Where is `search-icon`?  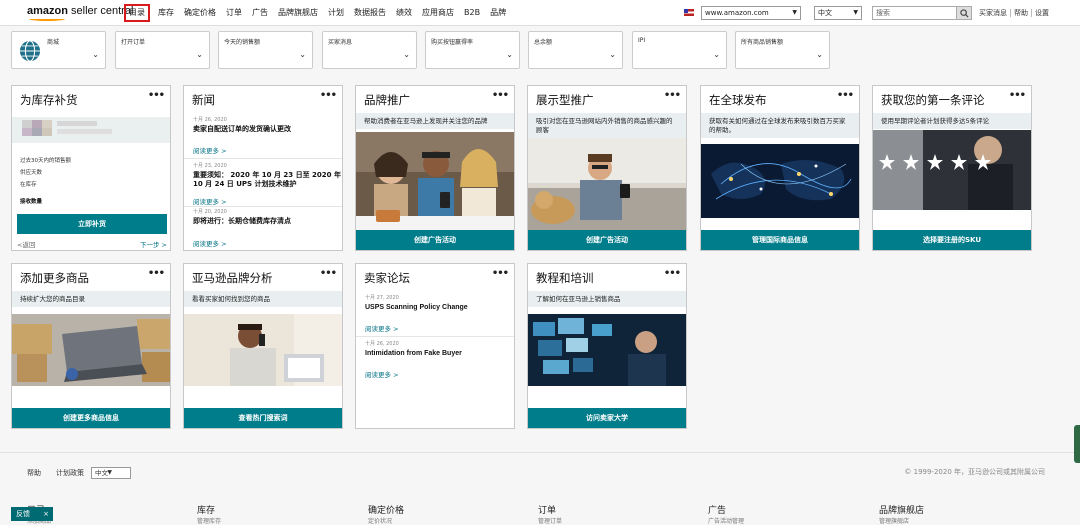
search-icon is located at coordinates (964, 13).